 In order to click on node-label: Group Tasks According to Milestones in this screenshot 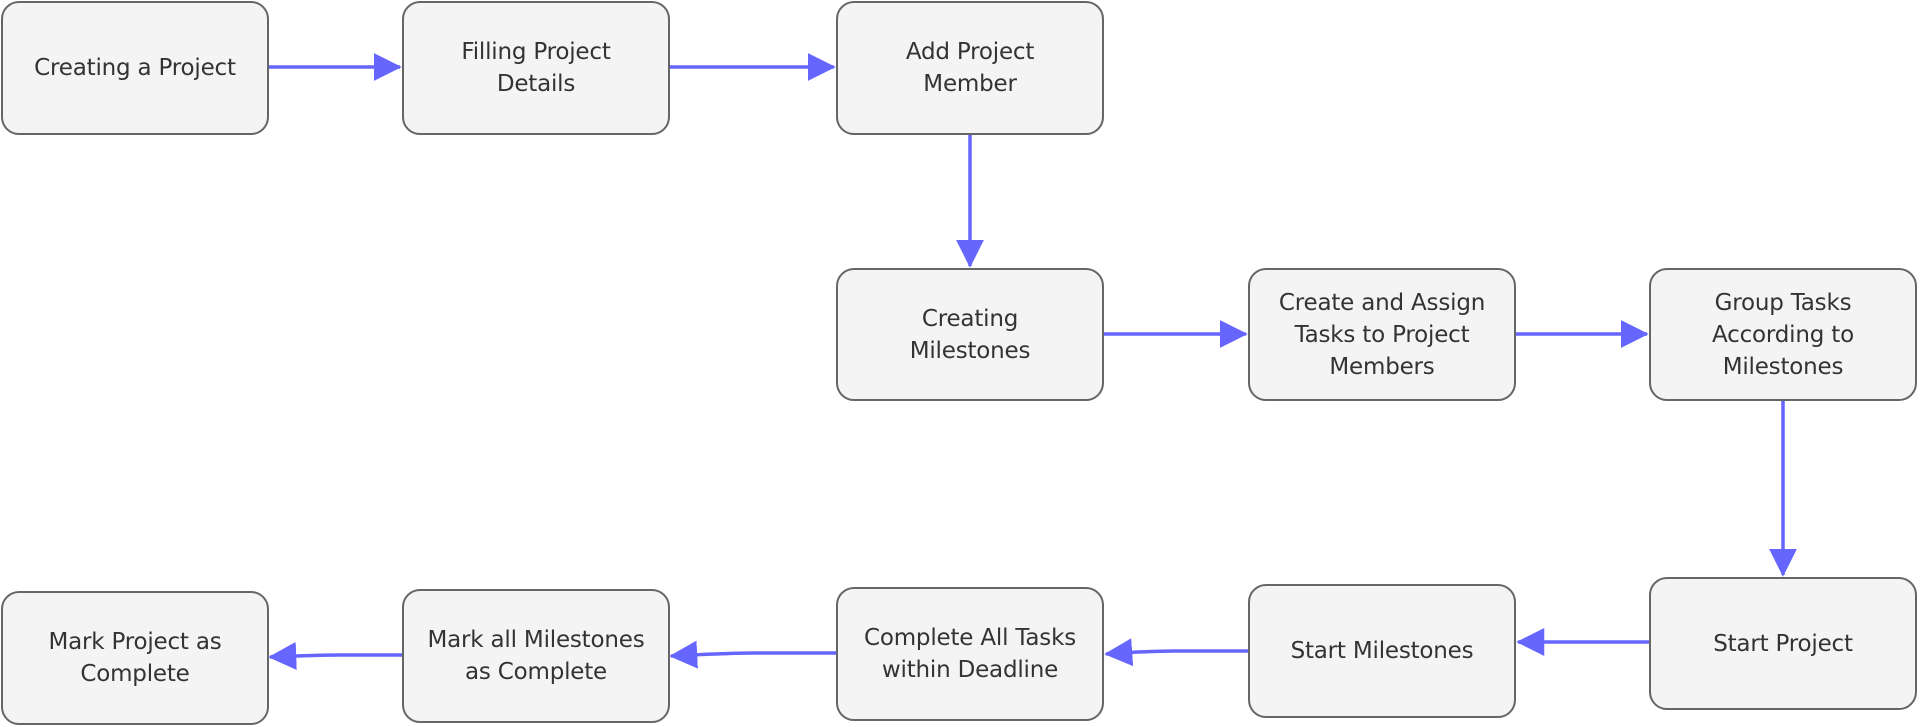, I will do `click(1783, 334)`.